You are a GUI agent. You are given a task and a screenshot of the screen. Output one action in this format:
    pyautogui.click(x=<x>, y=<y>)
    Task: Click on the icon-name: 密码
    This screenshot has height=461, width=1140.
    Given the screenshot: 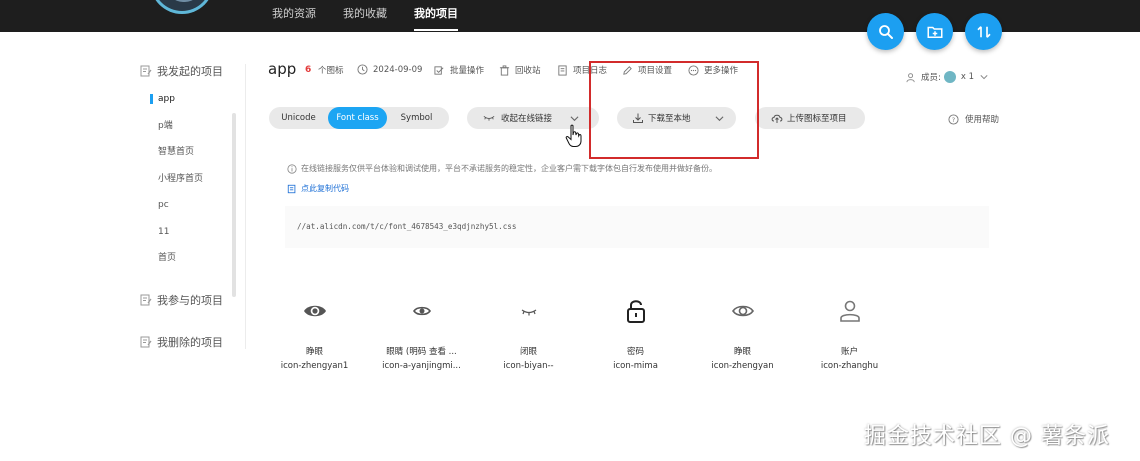 What is the action you would take?
    pyautogui.click(x=635, y=352)
    